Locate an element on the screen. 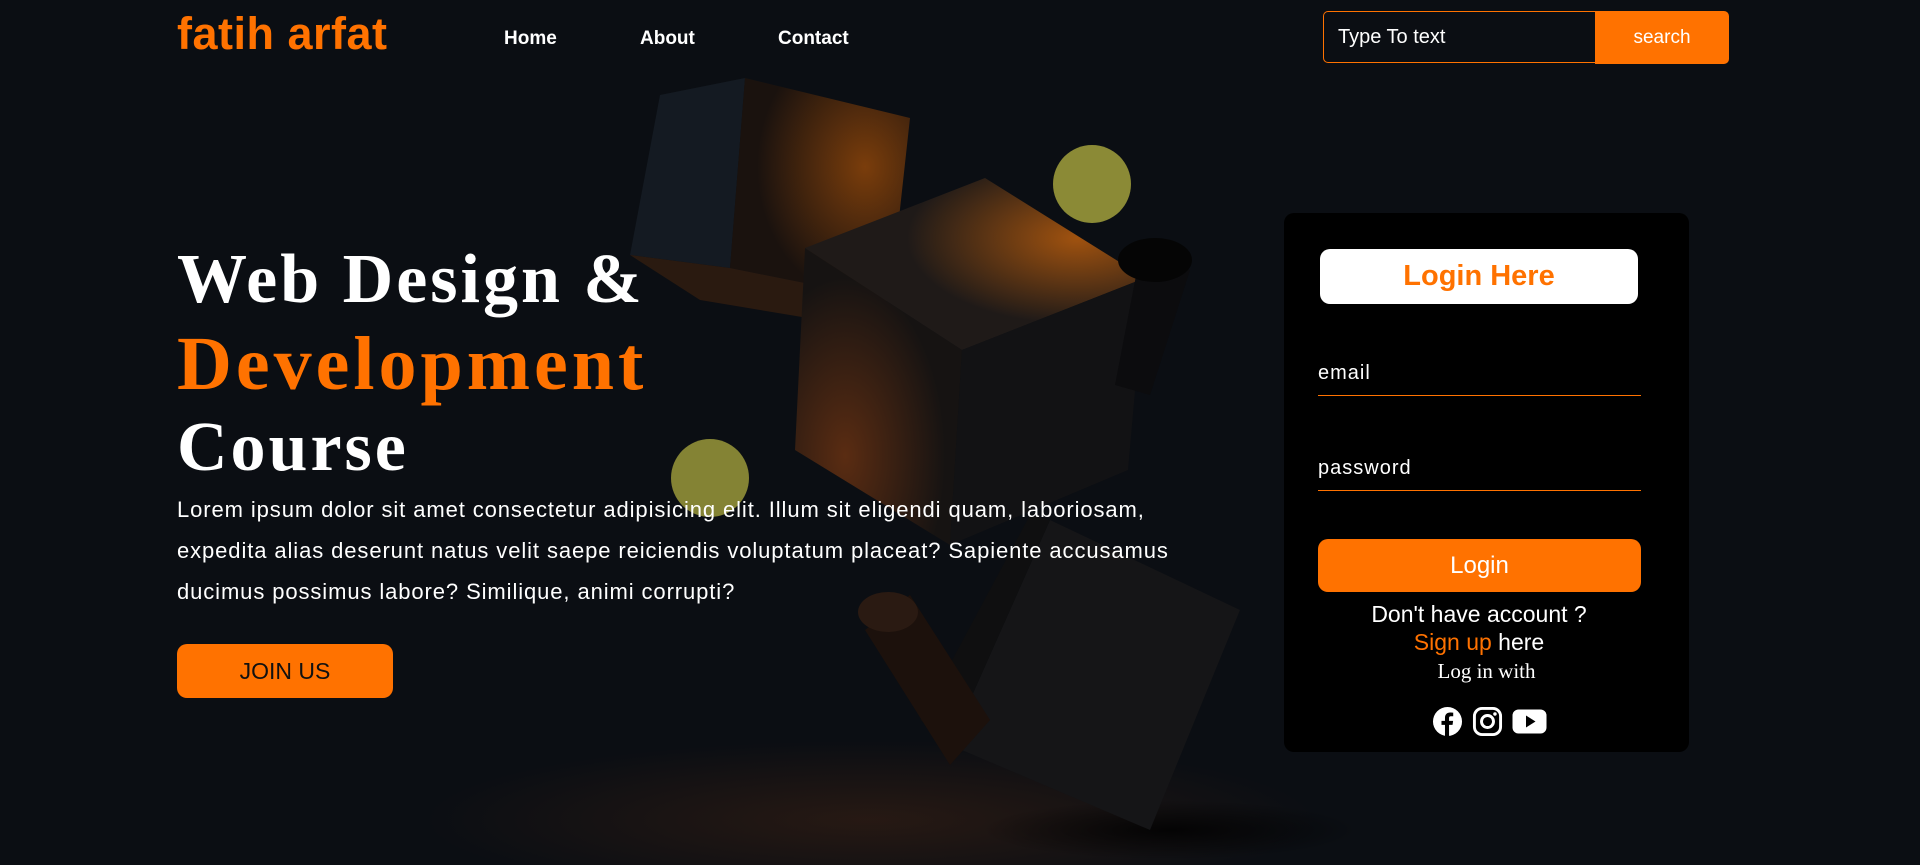 The width and height of the screenshot is (1920, 865). no-account-text: Don't have account ? is located at coordinates (1479, 614).